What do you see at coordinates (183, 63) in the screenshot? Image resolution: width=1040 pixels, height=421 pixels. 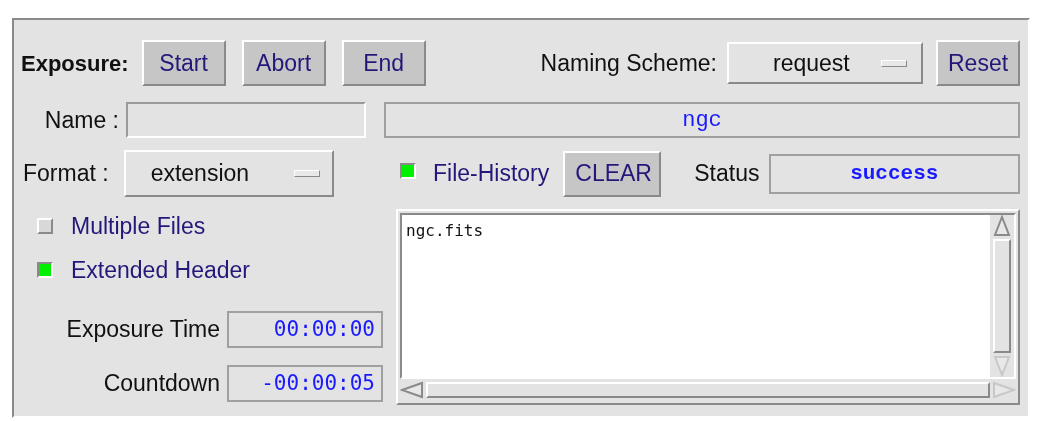 I see `exposure-button: Start` at bounding box center [183, 63].